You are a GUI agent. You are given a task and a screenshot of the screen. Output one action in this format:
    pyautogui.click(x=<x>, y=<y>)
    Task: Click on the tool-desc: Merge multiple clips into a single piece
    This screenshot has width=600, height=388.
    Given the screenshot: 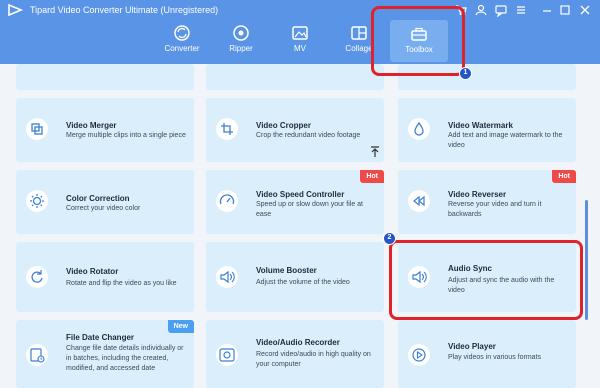 What is the action you would take?
    pyautogui.click(x=126, y=135)
    